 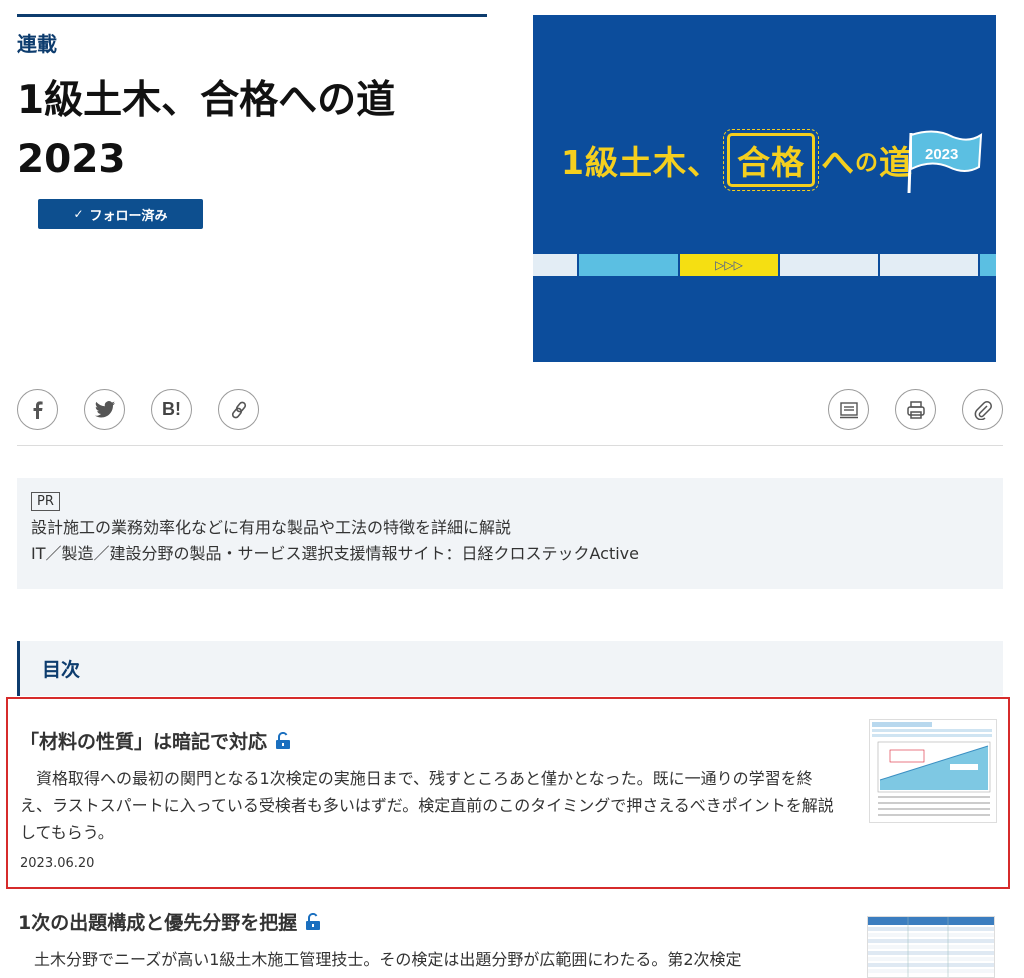 I want to click on facebook-share-button, so click(x=37, y=409).